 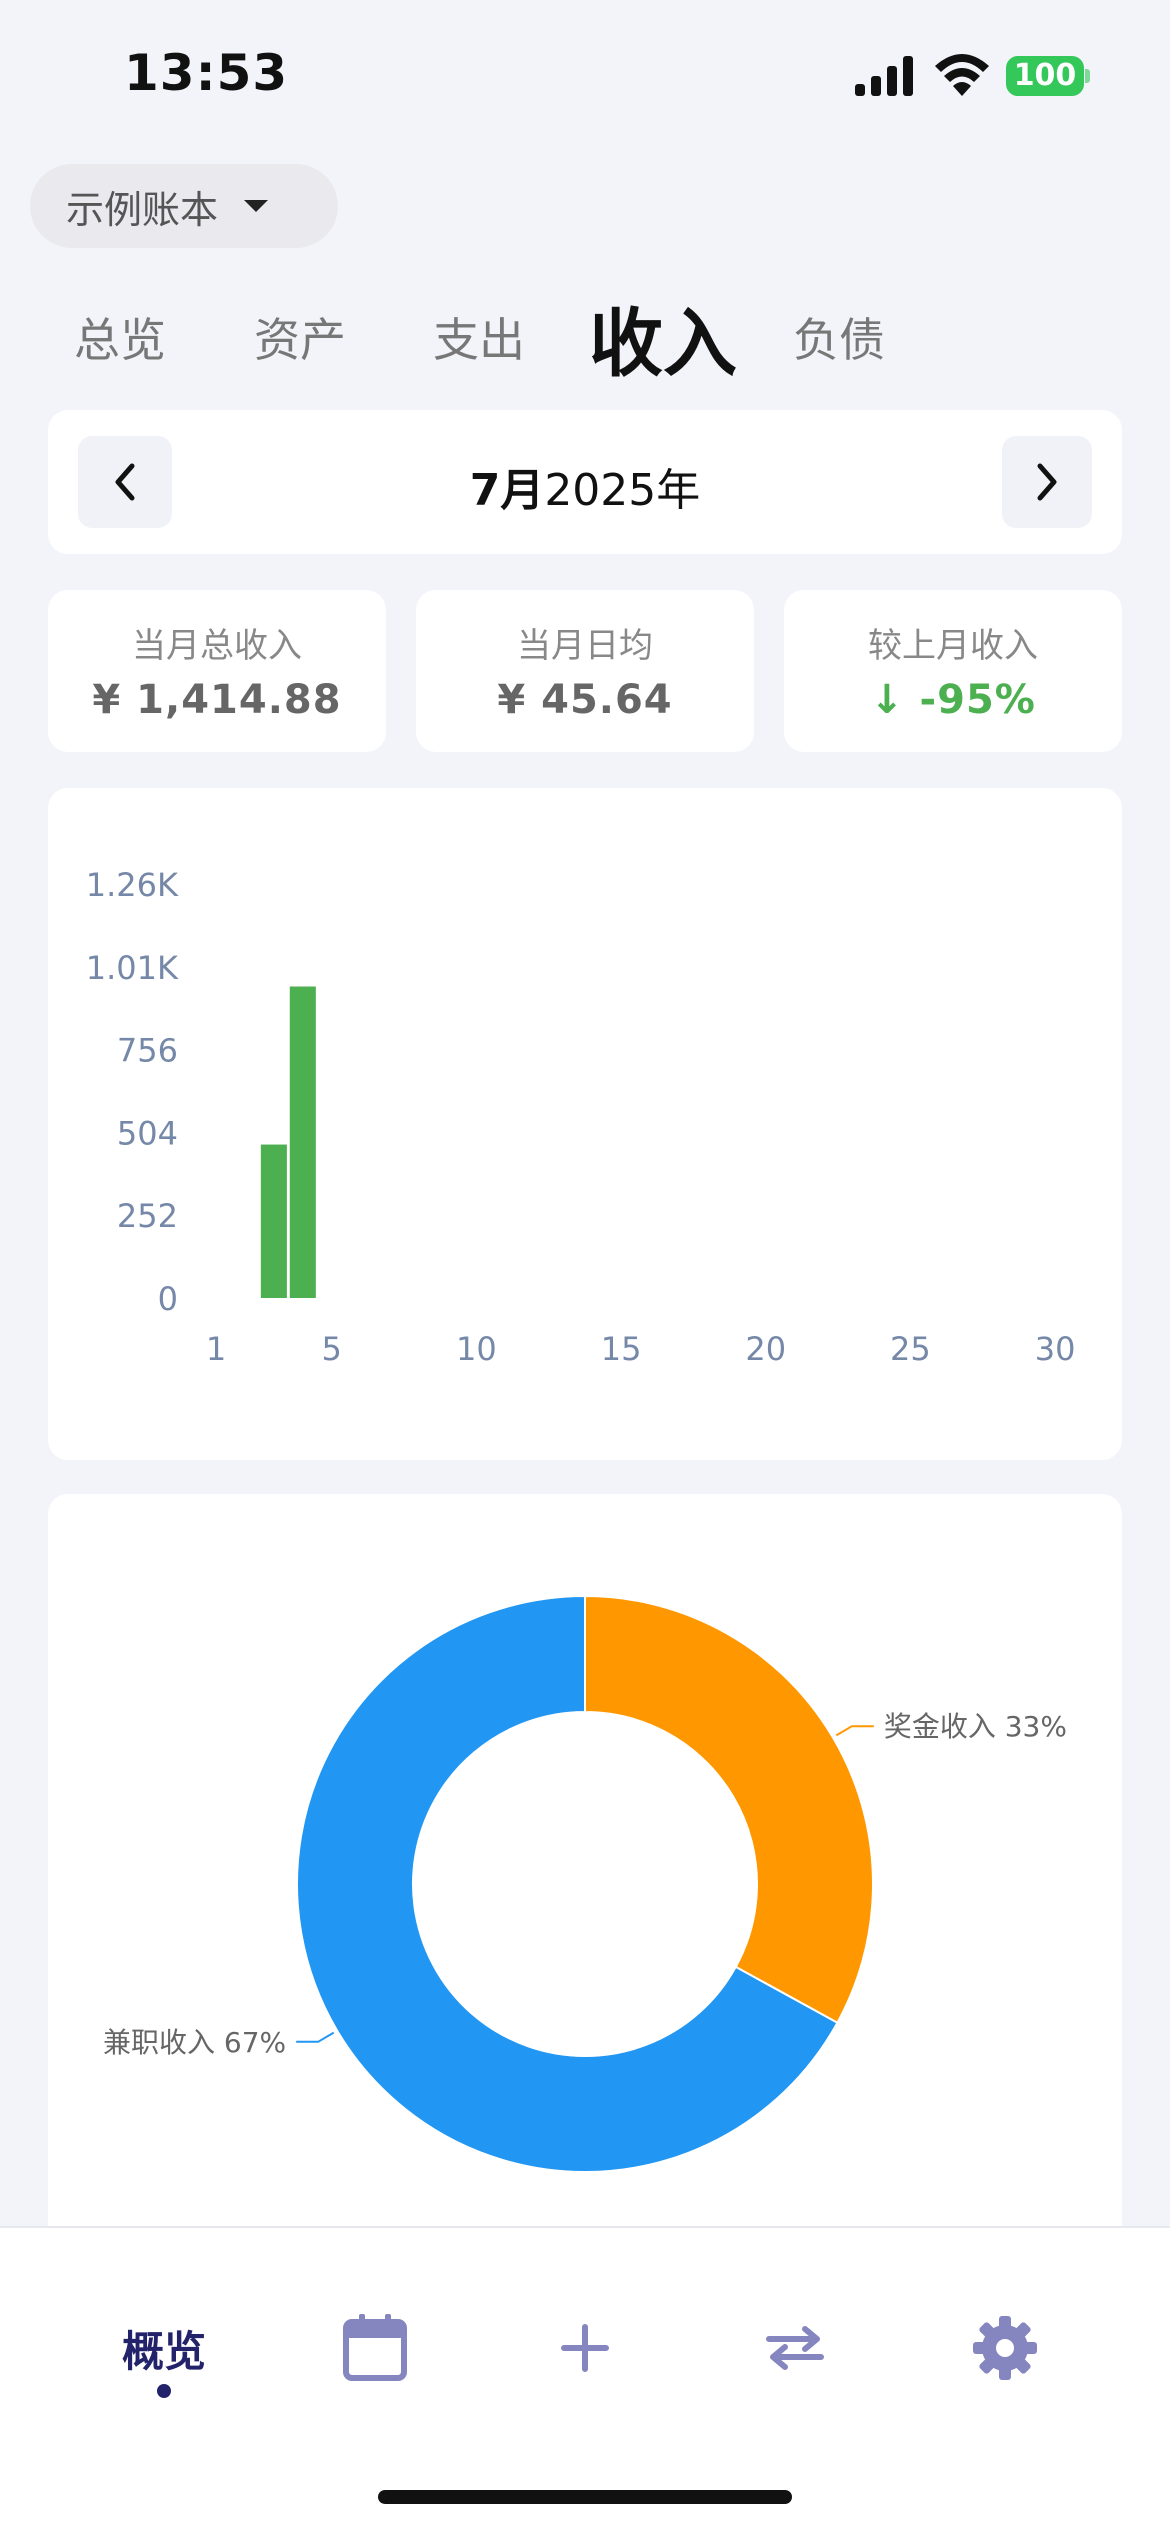 I want to click on stat-label: 当月总收入, so click(x=217, y=646).